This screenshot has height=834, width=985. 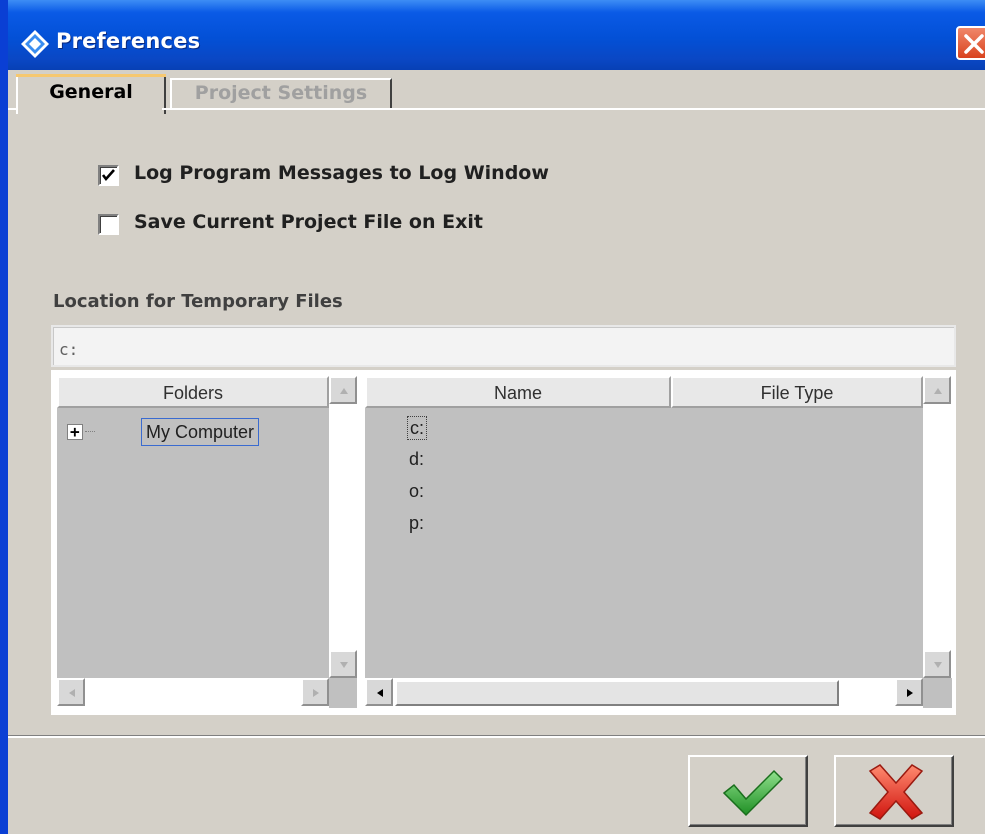 What do you see at coordinates (496, 35) in the screenshot?
I see `title-bar: Preferences` at bounding box center [496, 35].